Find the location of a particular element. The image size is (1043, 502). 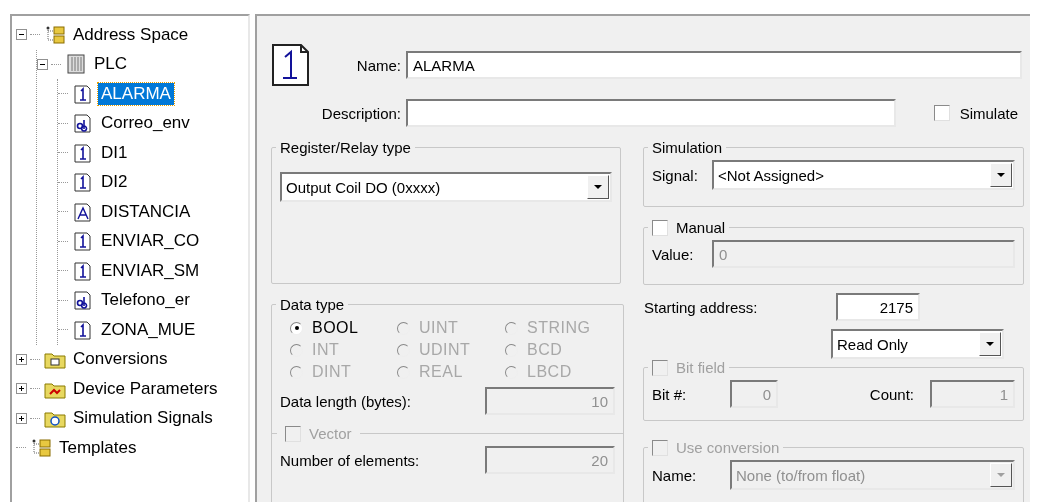

tree-item: ALARMA is located at coordinates (136, 93).